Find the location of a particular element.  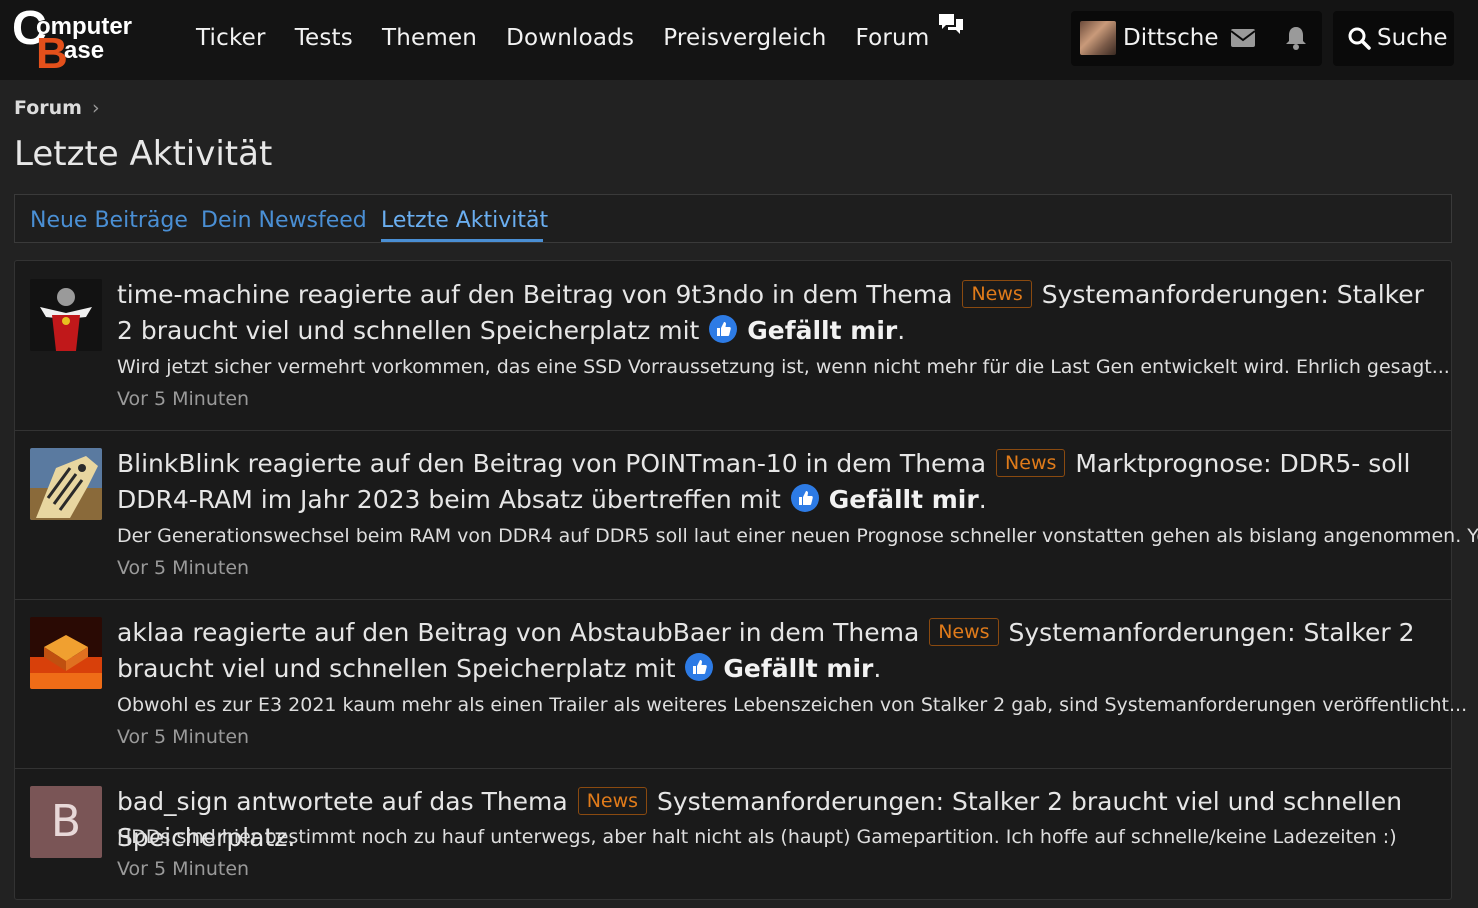

svg-text: B is located at coordinates (52, 50).